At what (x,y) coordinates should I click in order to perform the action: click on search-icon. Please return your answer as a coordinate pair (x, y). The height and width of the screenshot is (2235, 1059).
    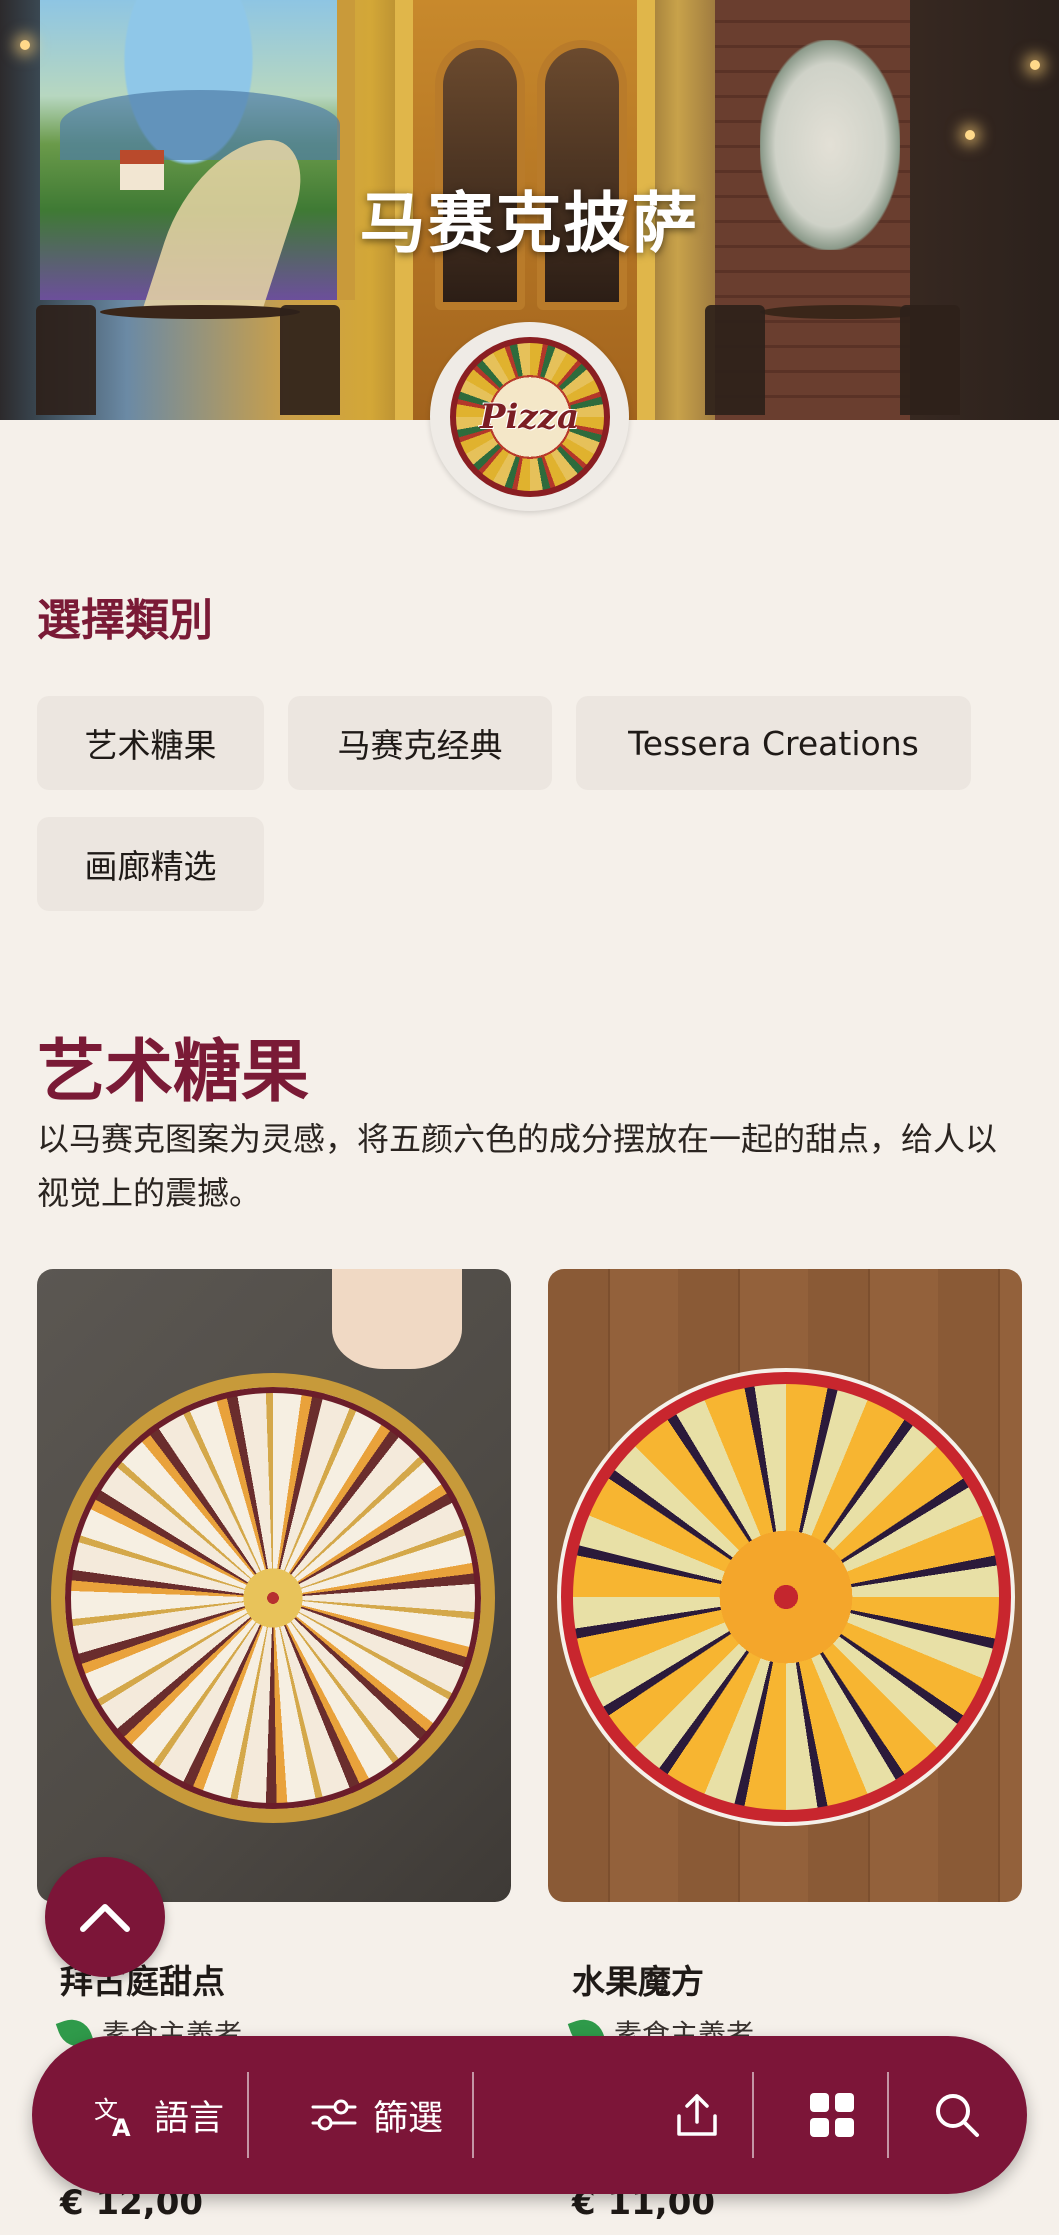
    Looking at the image, I should click on (957, 2115).